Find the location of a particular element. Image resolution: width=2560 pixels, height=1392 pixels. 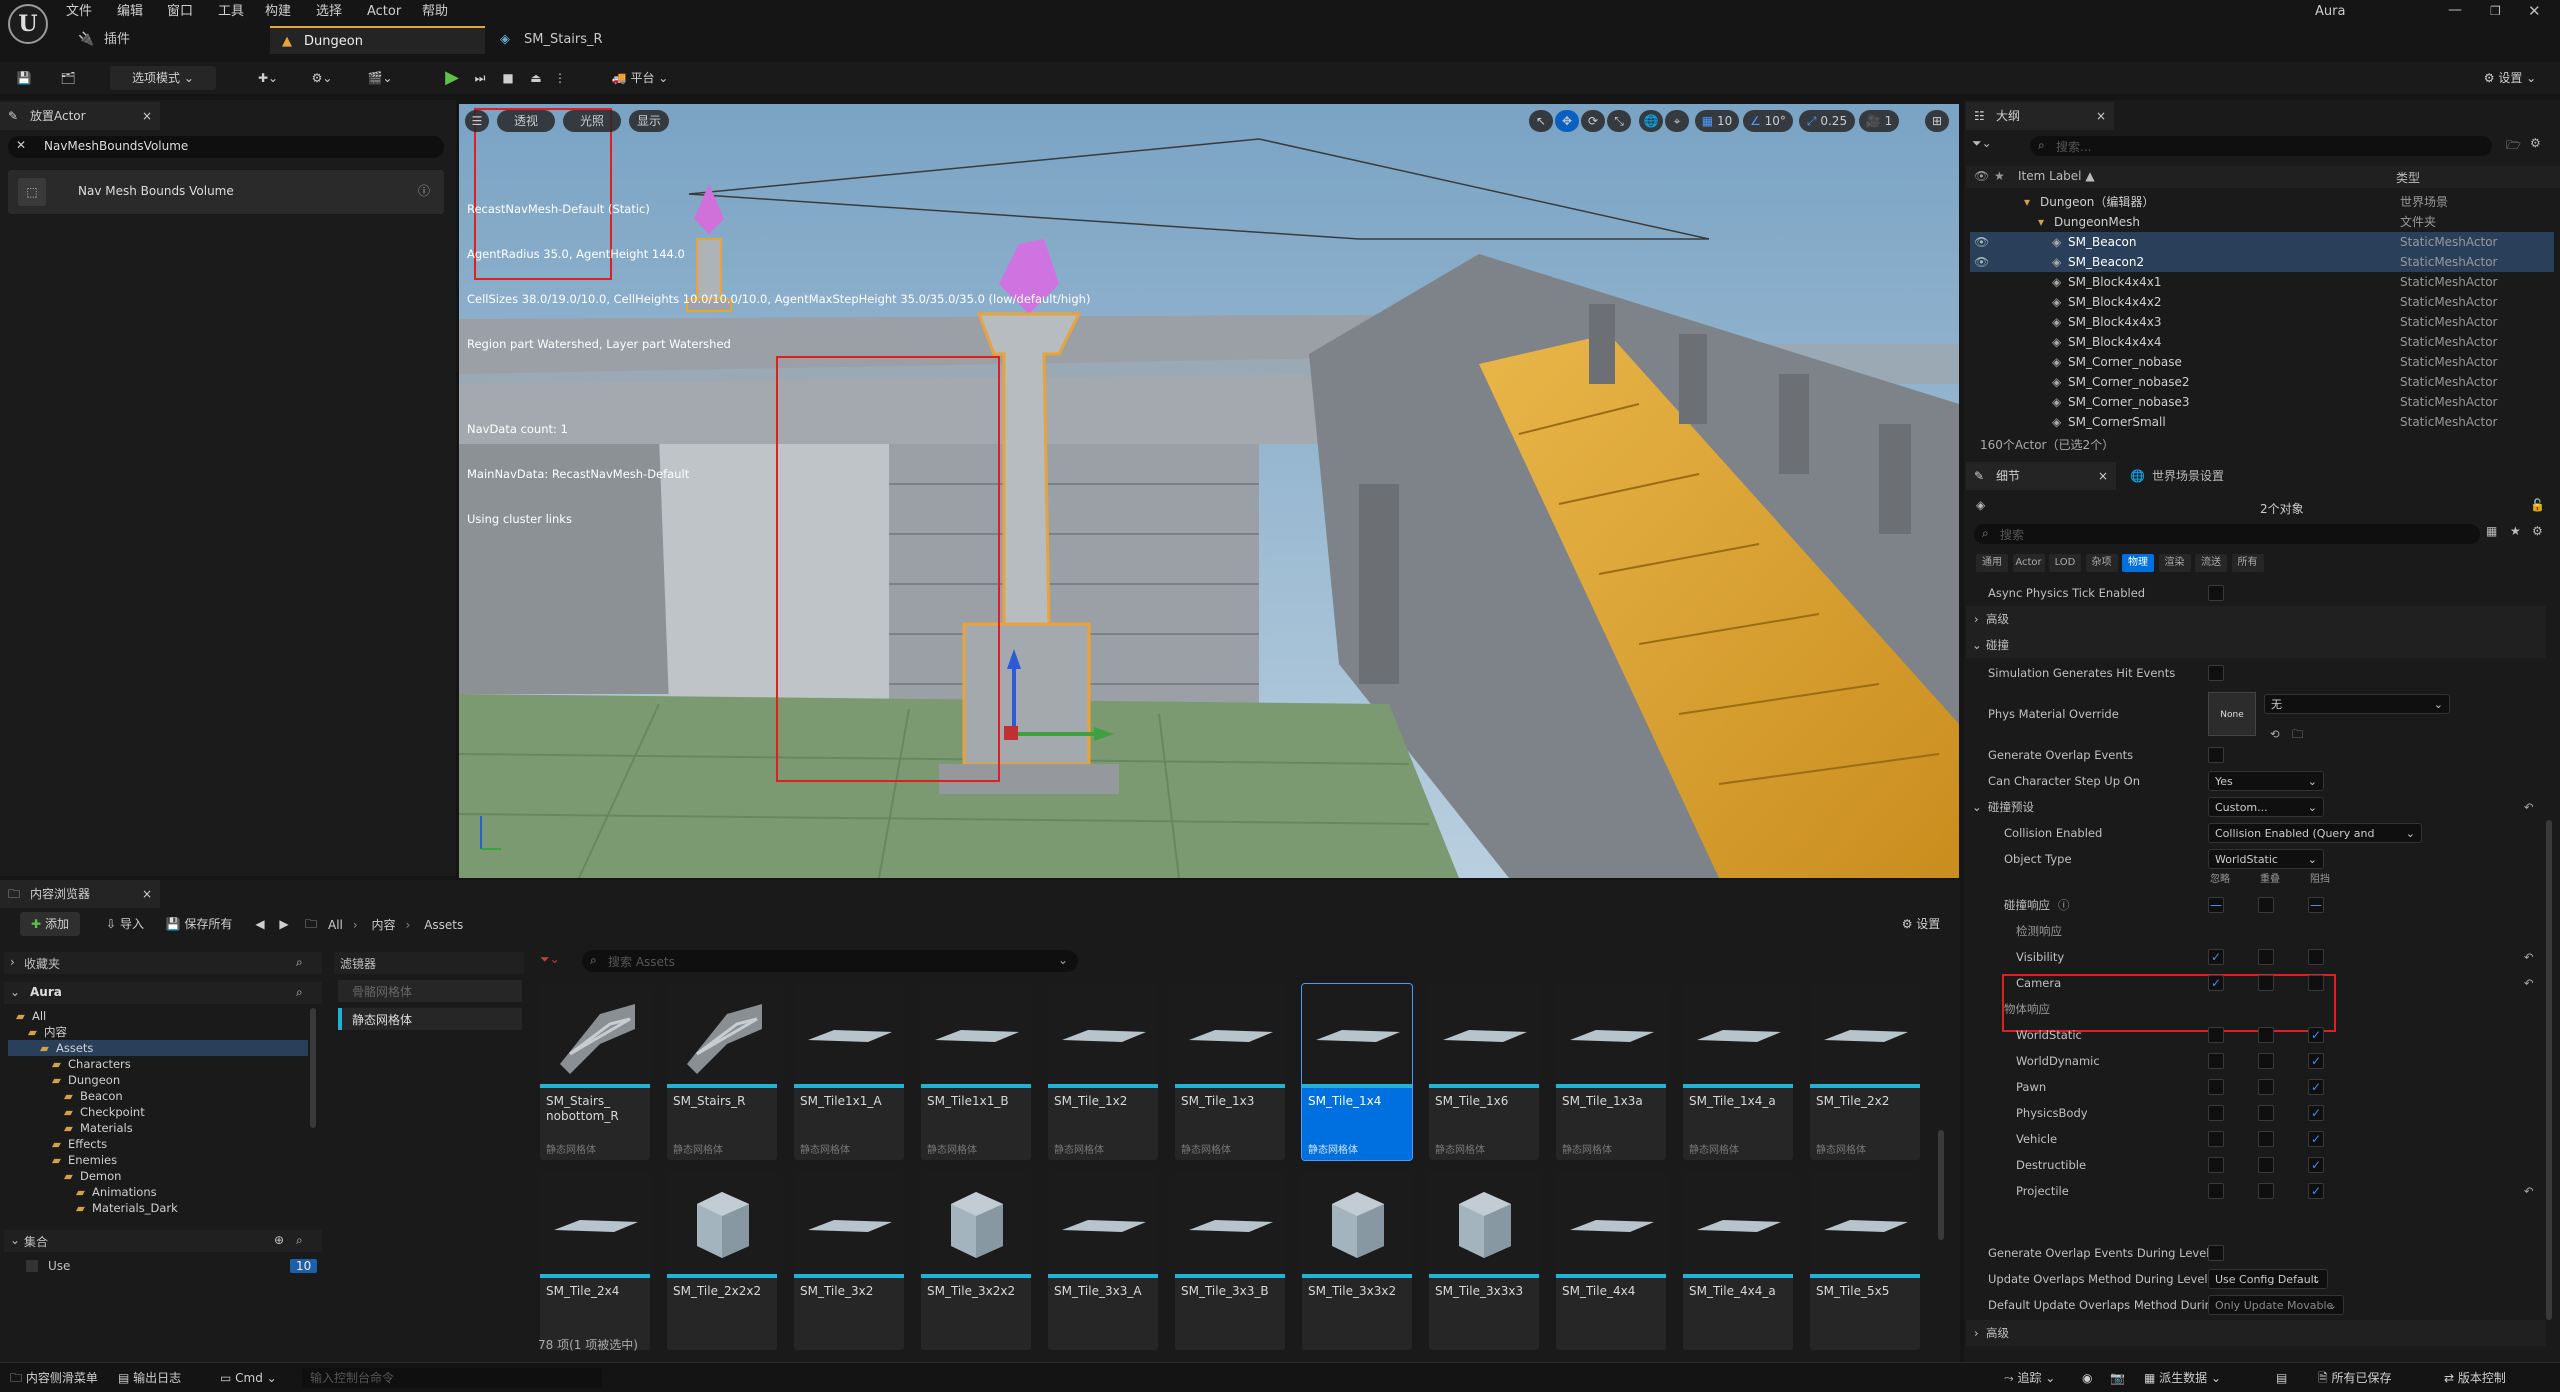

surface-snap-icon: ⌖ is located at coordinates (1677, 121).